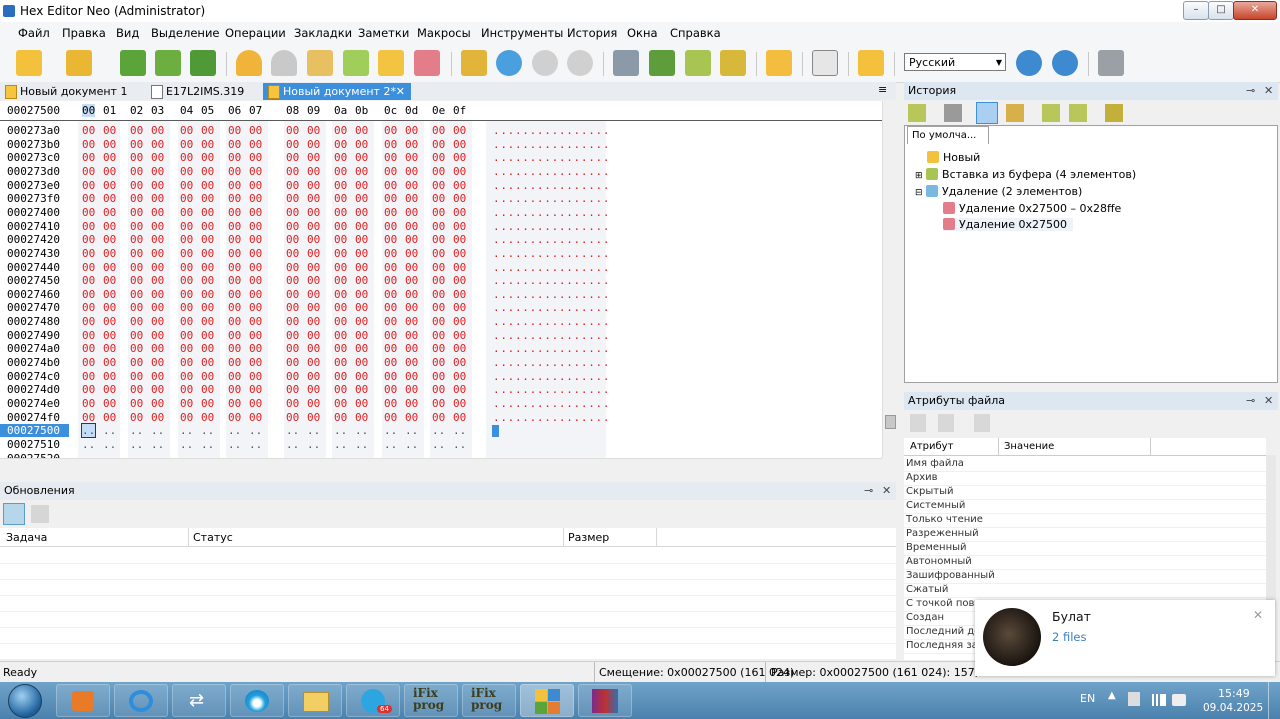 The width and height of the screenshot is (1280, 719). I want to click on row-address: 00027430, so click(33, 253).